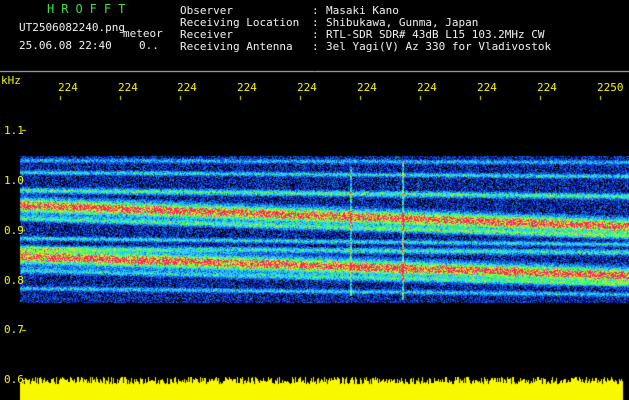 Image resolution: width=629 pixels, height=400 pixels. Describe the element at coordinates (14, 379) in the screenshot. I see `freq-tick-label: 0.6` at that location.